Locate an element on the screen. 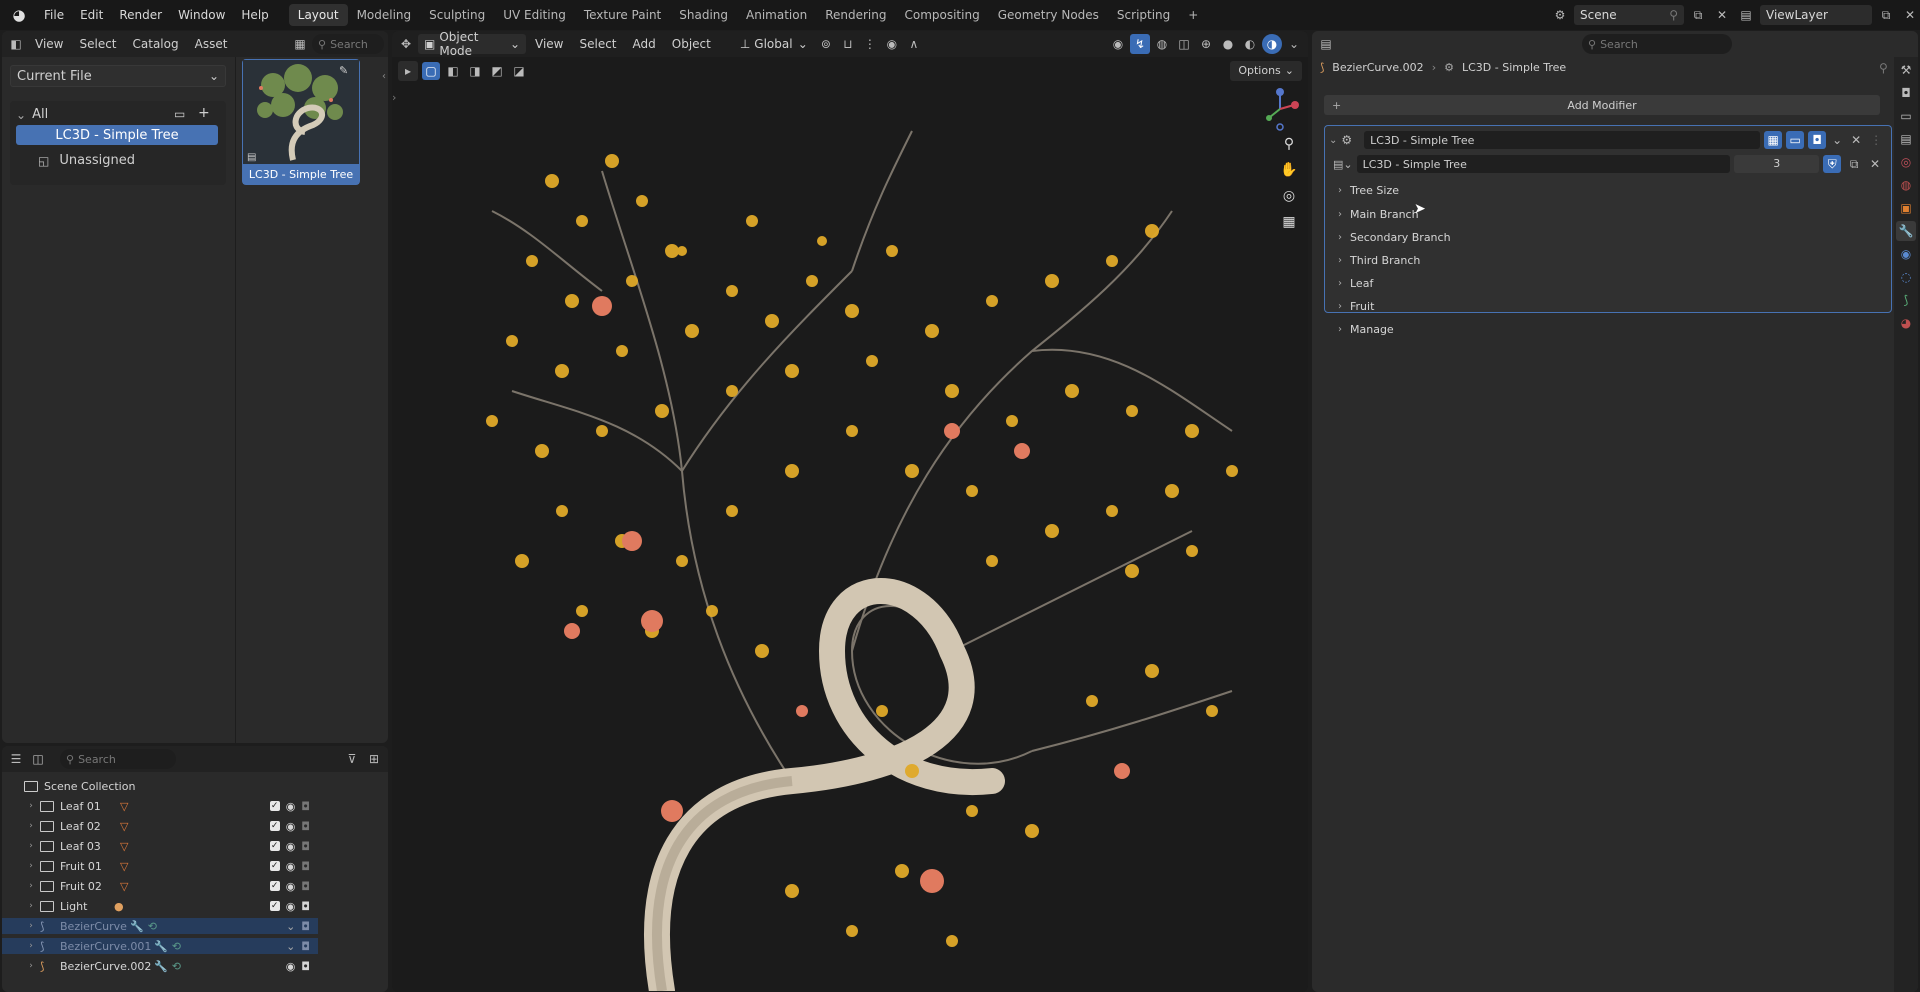 The height and width of the screenshot is (992, 1920). catalog-item-selected: LC3D - Simple Tree is located at coordinates (117, 135).